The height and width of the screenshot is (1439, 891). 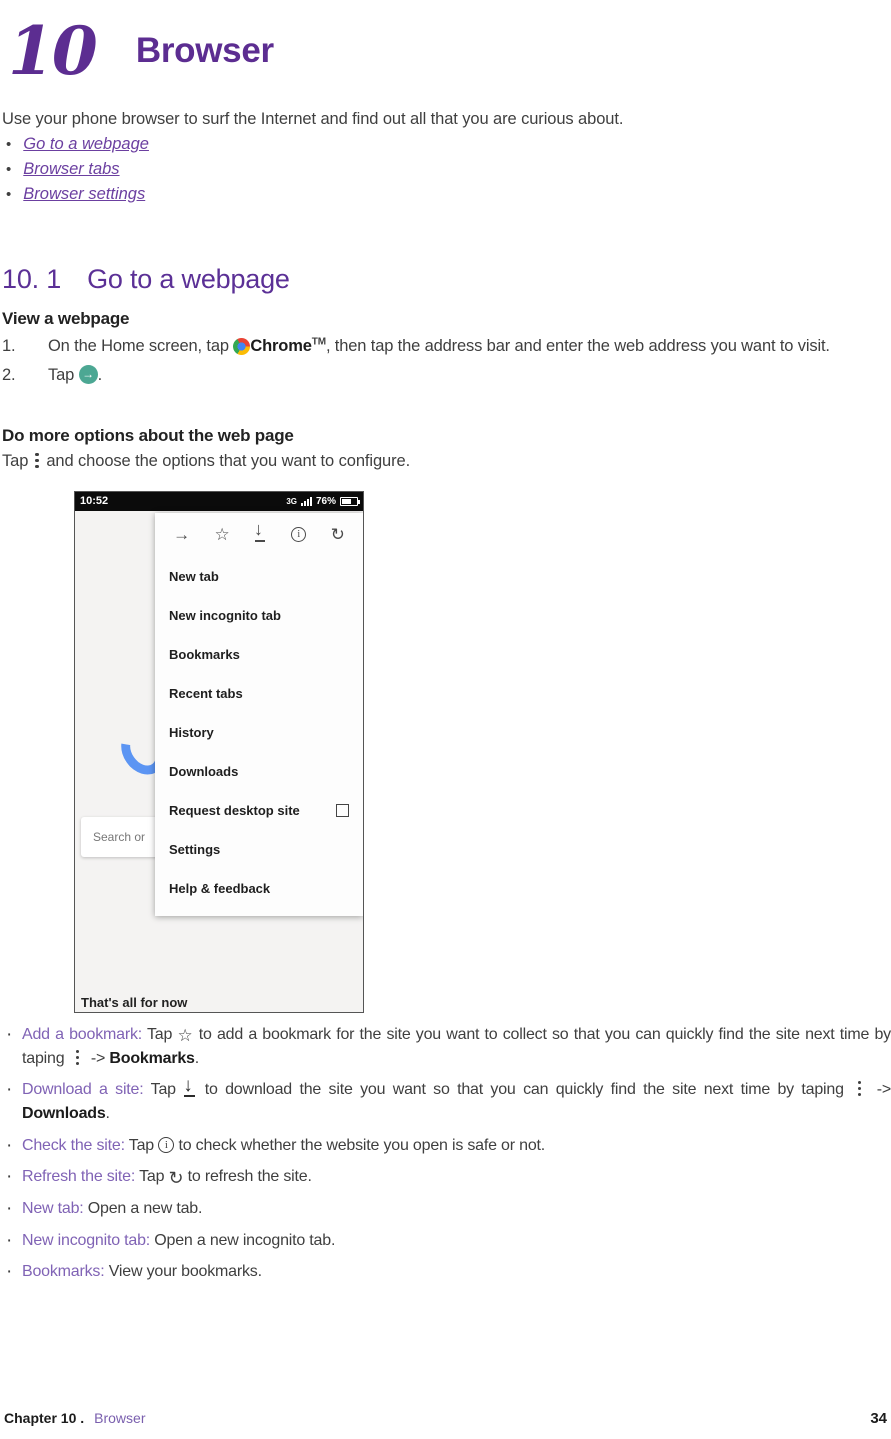 I want to click on menu-toolbar-icons: → ☆ ↻, so click(x=259, y=535).